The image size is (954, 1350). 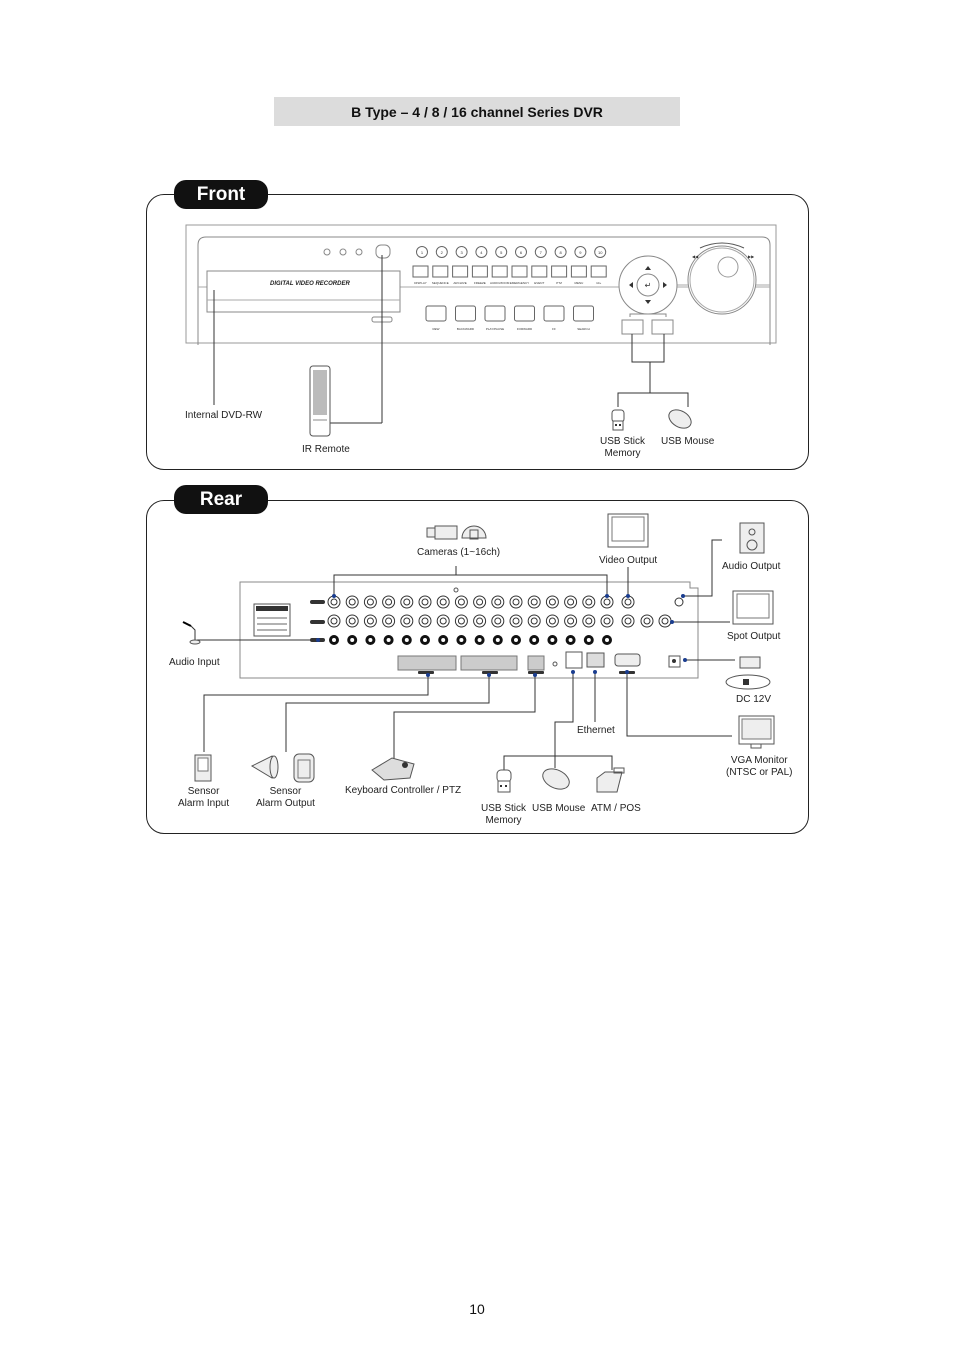 I want to click on atm-pos-icon, so click(x=610, y=780).